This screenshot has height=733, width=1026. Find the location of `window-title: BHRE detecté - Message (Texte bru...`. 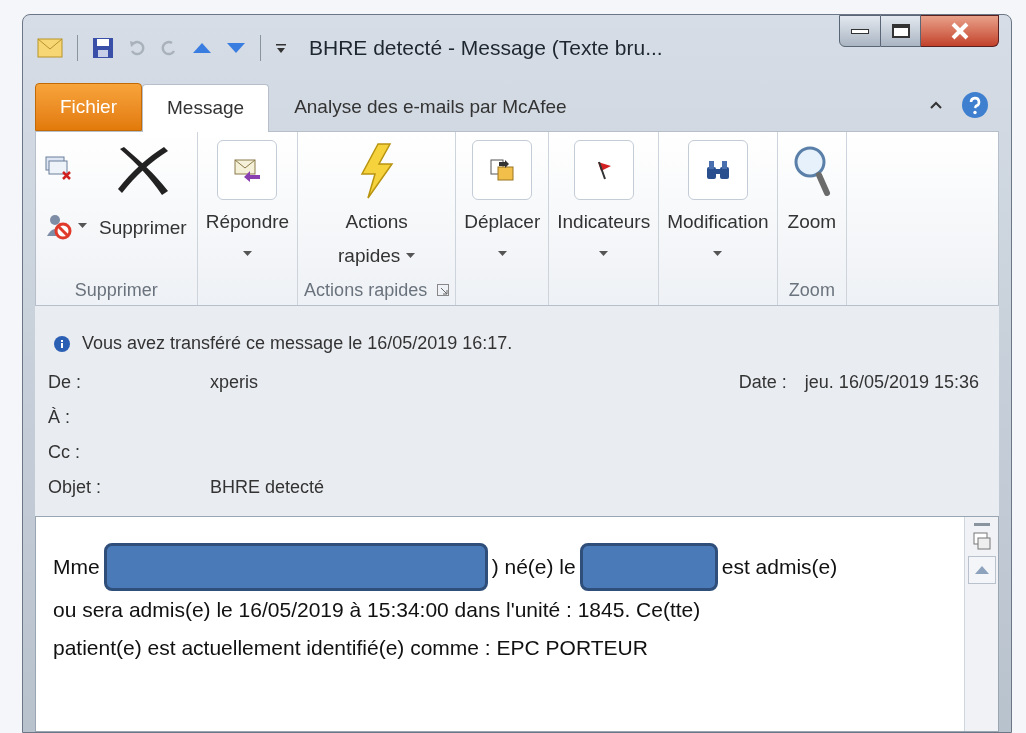

window-title: BHRE detecté - Message (Texte bru... is located at coordinates (486, 48).